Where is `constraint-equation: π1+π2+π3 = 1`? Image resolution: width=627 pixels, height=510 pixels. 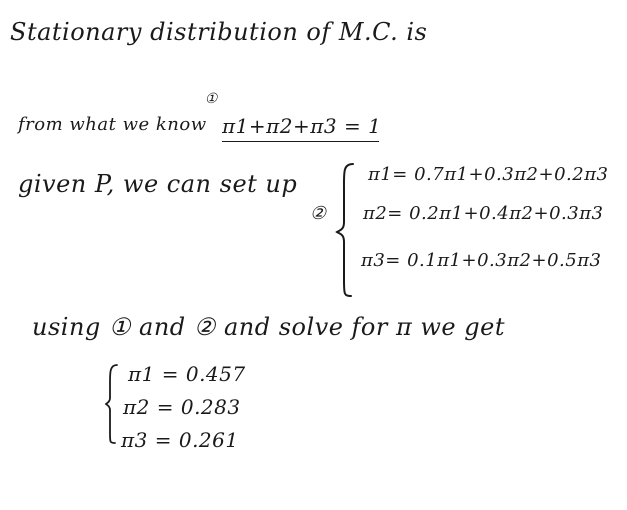 constraint-equation: π1+π2+π3 = 1 is located at coordinates (302, 126).